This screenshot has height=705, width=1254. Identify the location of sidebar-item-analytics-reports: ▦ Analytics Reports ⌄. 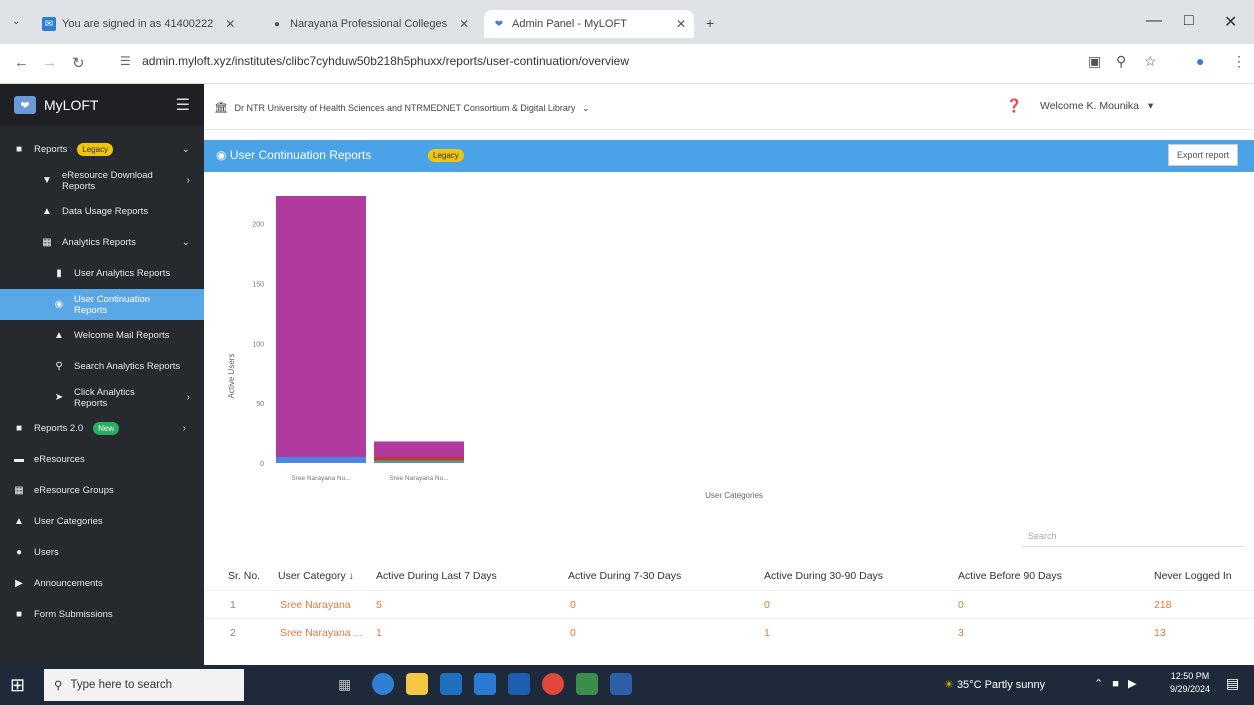
(102, 242).